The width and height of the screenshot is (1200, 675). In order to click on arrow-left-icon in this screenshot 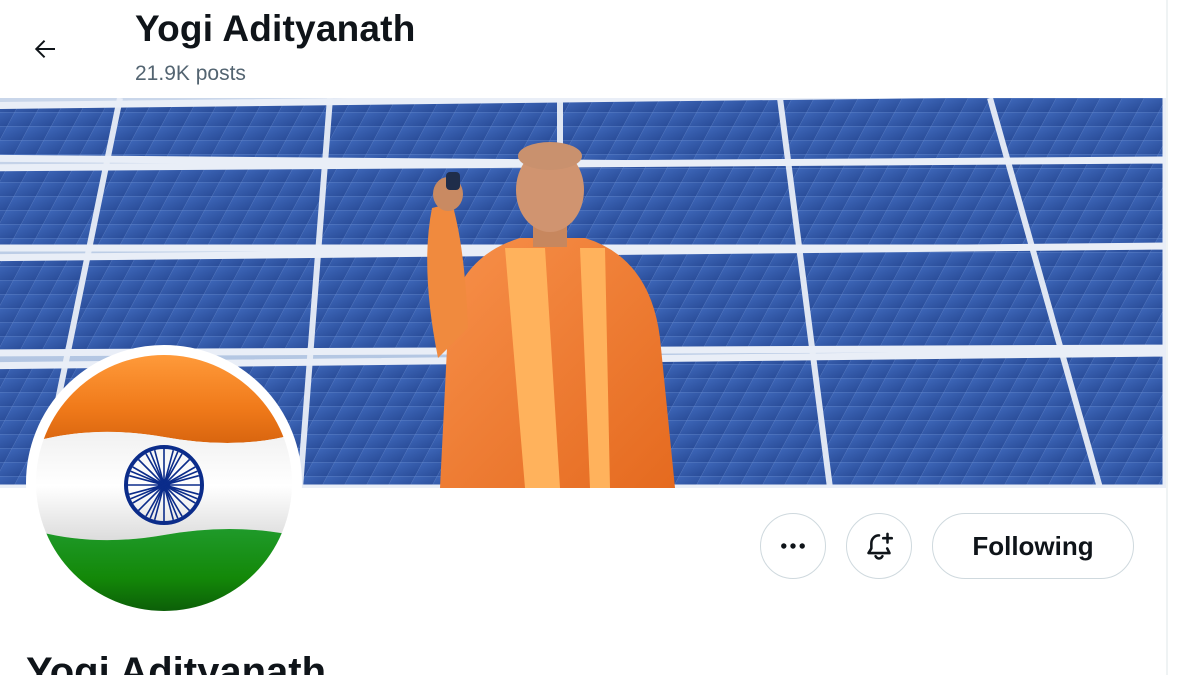, I will do `click(44, 49)`.